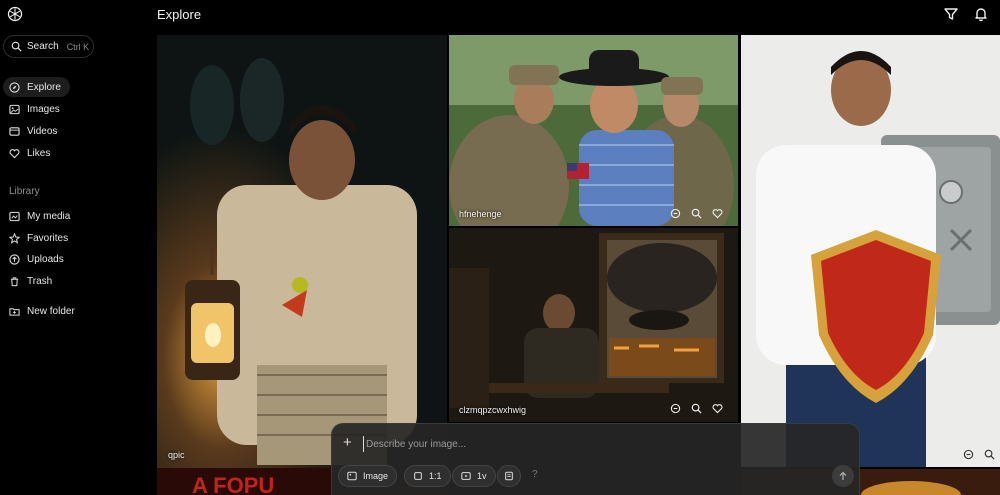 The height and width of the screenshot is (495, 1000). I want to click on version-button: 1v, so click(474, 476).